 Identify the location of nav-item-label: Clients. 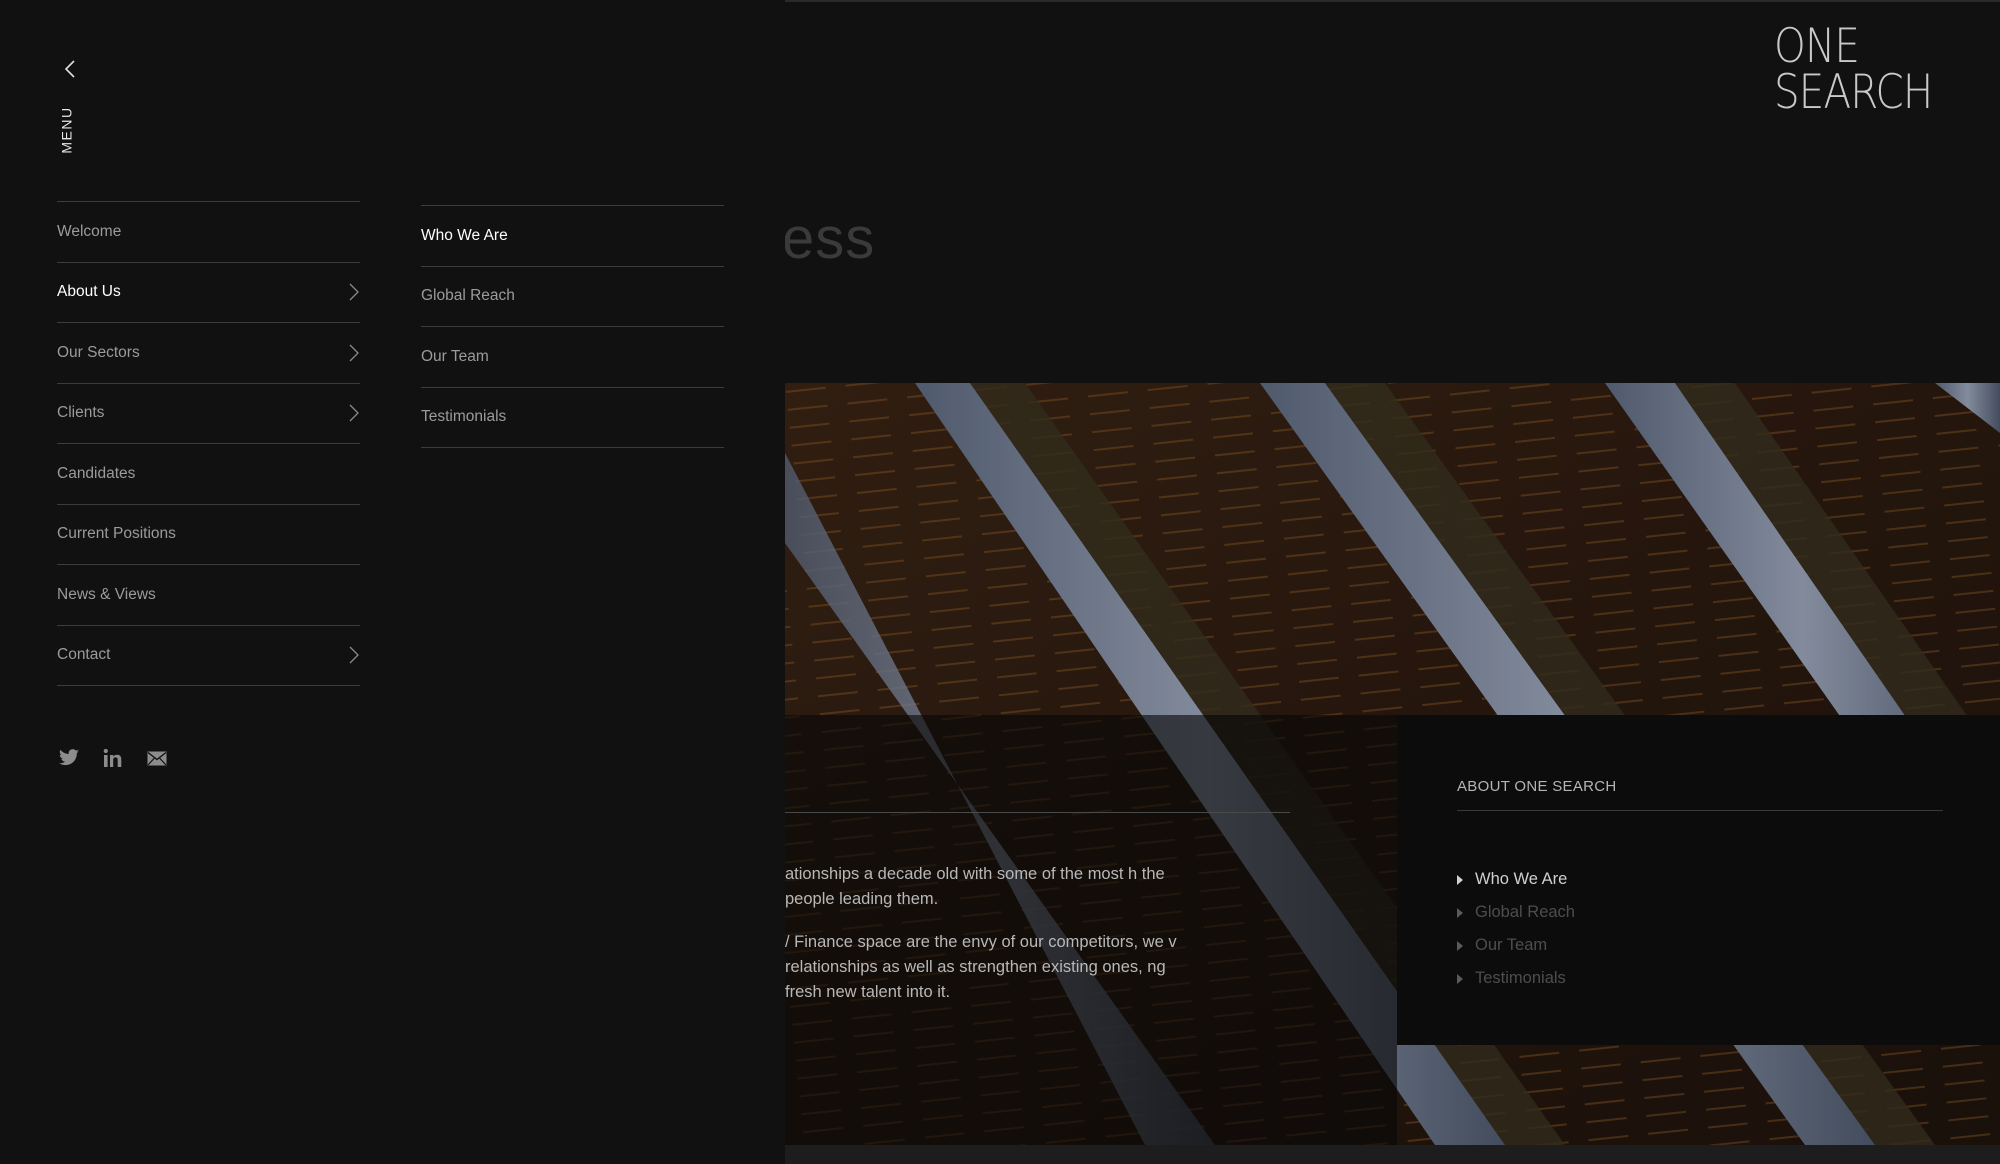
(81, 413).